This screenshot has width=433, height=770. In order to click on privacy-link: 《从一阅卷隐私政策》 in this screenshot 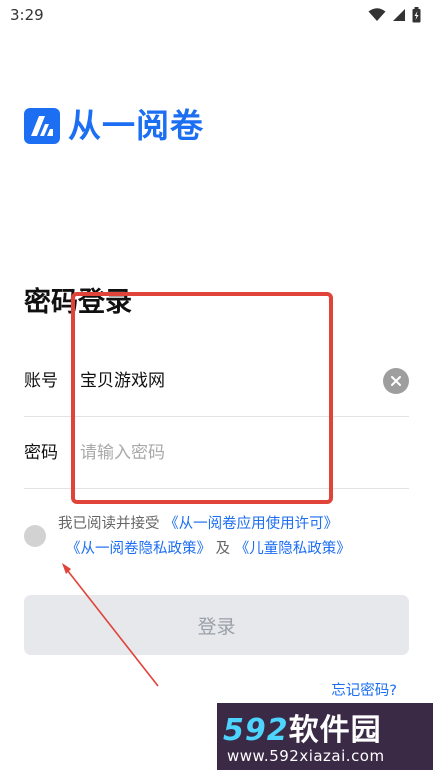, I will do `click(138, 549)`.